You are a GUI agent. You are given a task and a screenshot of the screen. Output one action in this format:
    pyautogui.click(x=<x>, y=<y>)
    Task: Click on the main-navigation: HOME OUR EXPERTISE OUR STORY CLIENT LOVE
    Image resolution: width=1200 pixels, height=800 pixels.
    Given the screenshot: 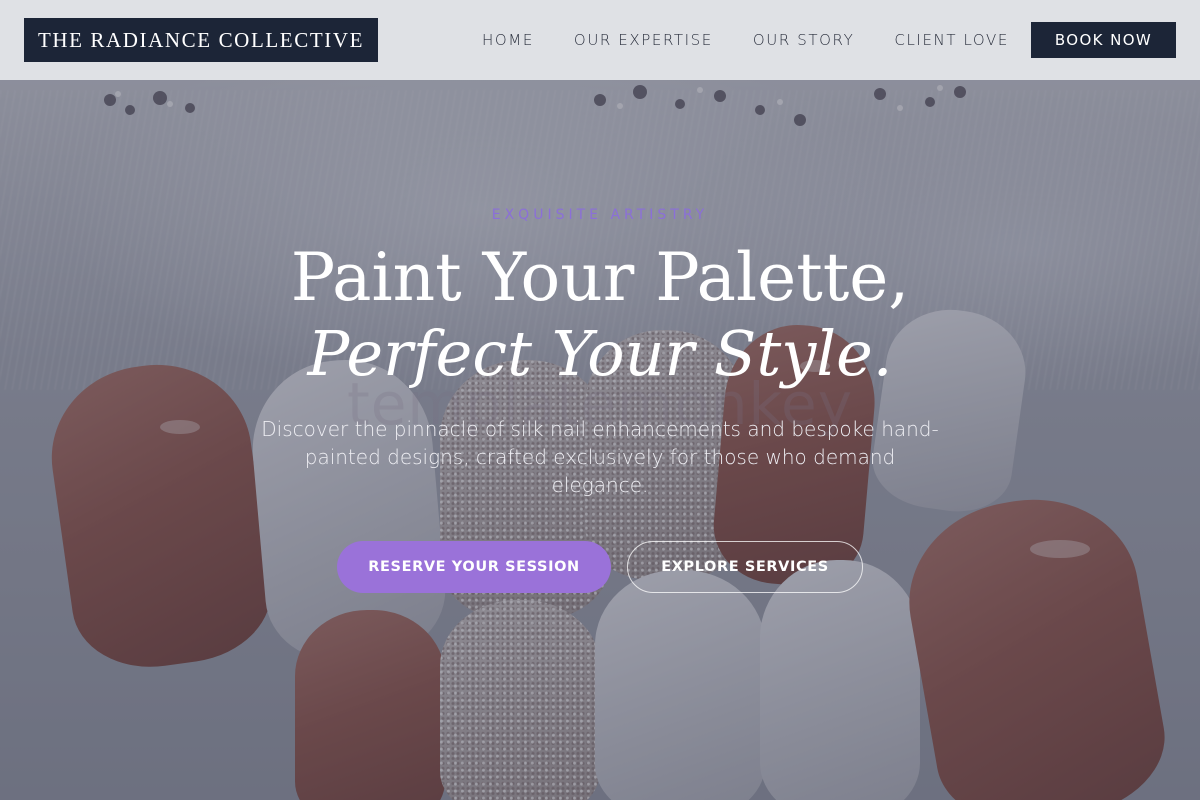 What is the action you would take?
    pyautogui.click(x=755, y=40)
    